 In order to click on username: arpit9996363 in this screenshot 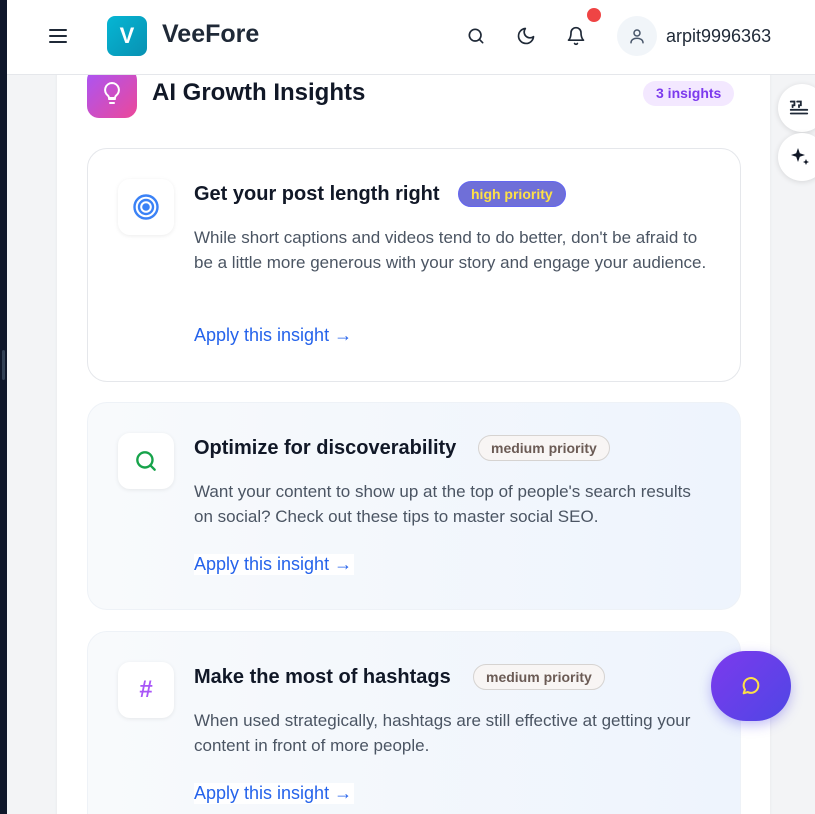, I will do `click(718, 36)`.